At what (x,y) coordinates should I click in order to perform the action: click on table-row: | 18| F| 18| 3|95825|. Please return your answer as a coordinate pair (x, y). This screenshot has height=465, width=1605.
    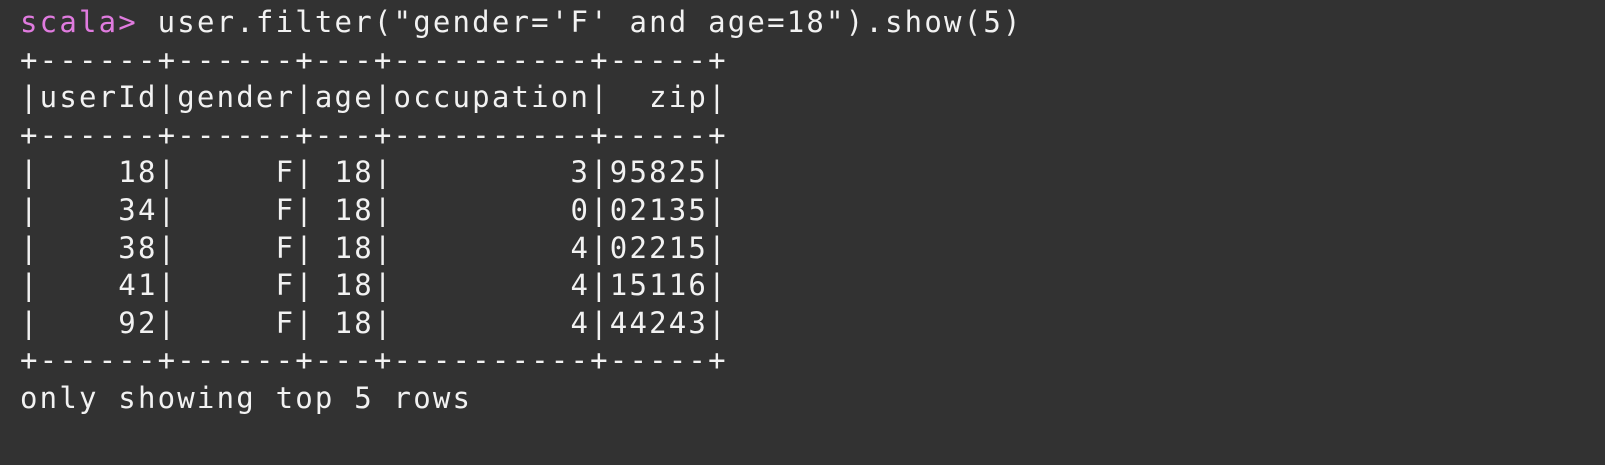
    Looking at the image, I should click on (374, 172).